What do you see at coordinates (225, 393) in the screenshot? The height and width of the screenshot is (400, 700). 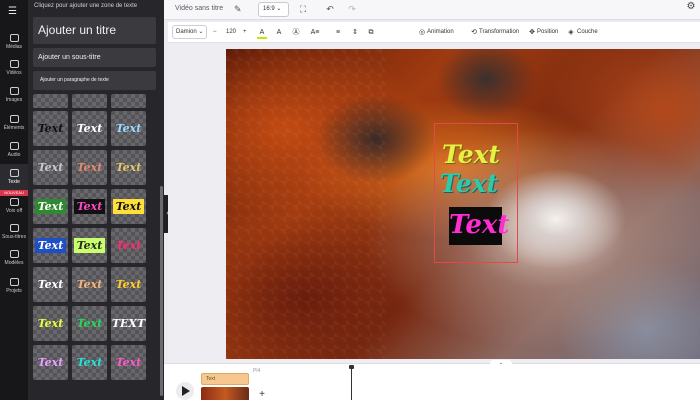 I see `video-clip` at bounding box center [225, 393].